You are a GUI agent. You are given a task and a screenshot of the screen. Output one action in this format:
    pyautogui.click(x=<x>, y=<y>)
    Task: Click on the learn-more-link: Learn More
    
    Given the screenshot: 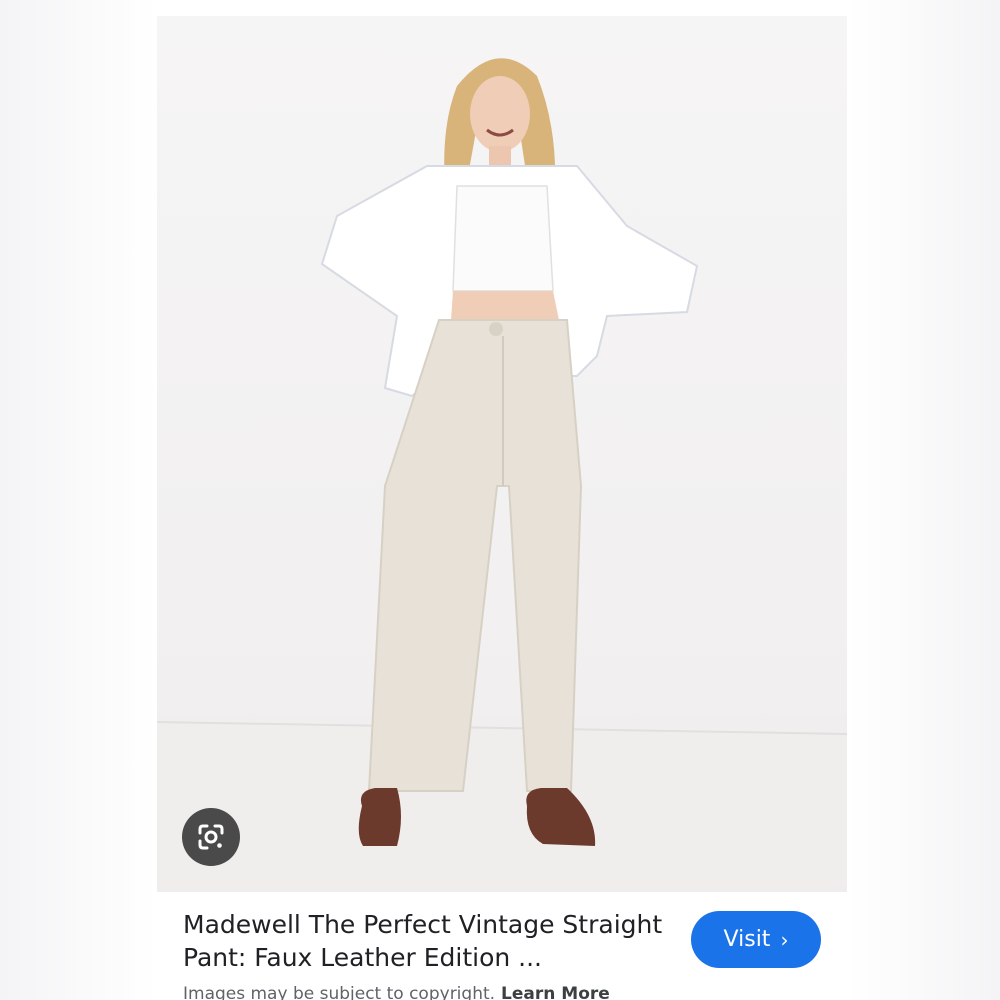 What is the action you would take?
    pyautogui.click(x=555, y=992)
    